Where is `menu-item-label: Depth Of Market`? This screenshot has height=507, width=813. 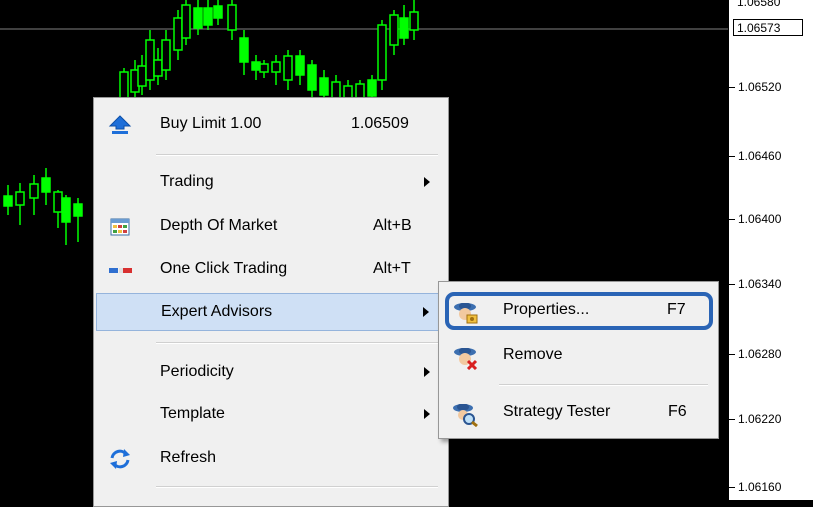 menu-item-label: Depth Of Market is located at coordinates (219, 225).